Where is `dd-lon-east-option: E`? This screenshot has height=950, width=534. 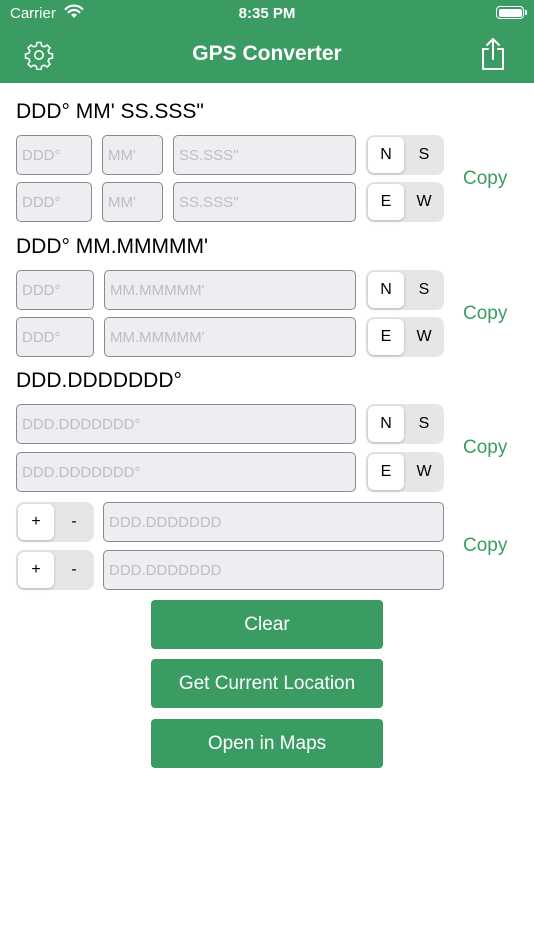
dd-lon-east-option: E is located at coordinates (386, 472).